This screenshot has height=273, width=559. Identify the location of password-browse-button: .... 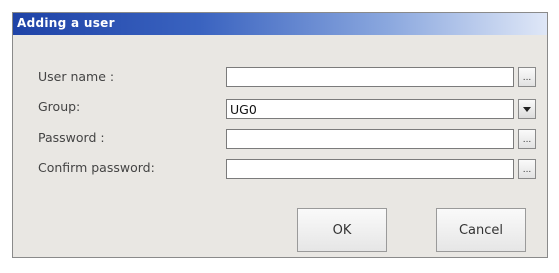
(527, 139).